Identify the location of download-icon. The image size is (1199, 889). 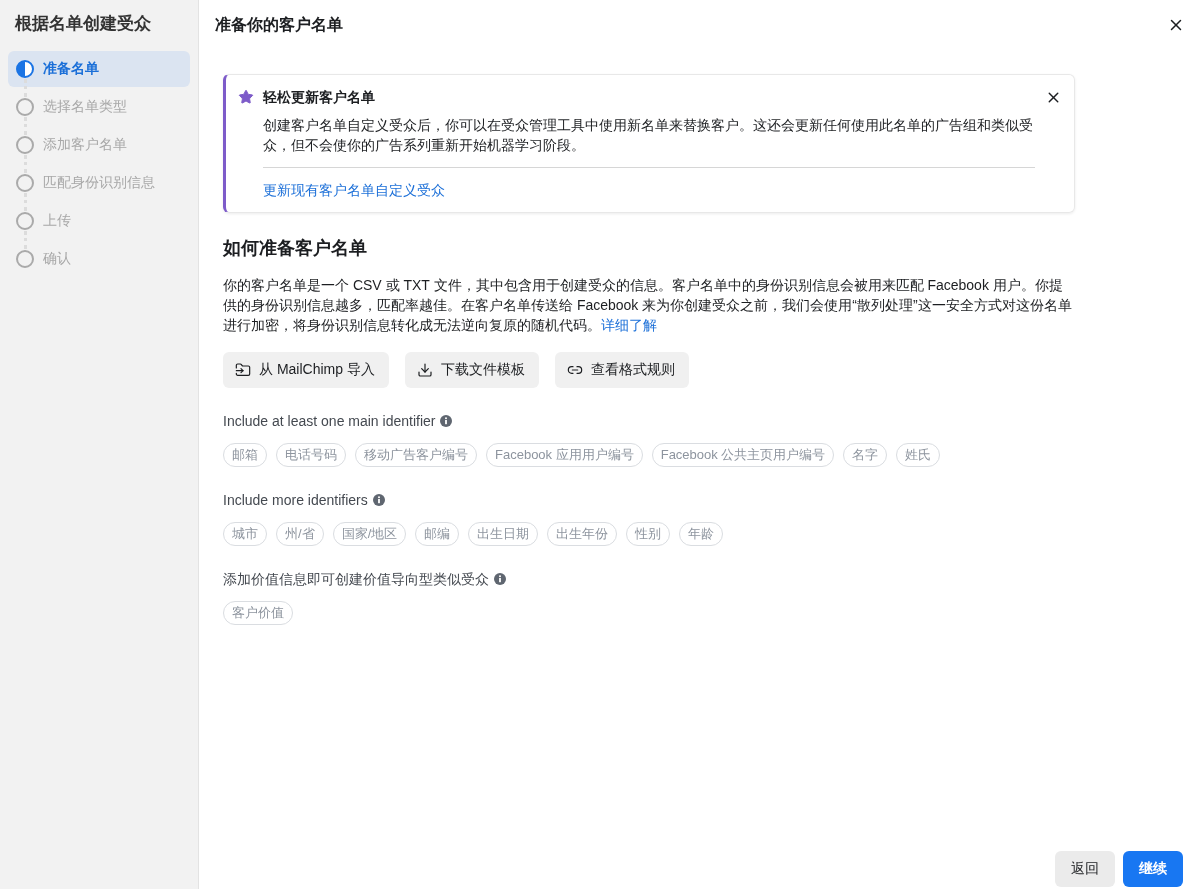
(424, 370).